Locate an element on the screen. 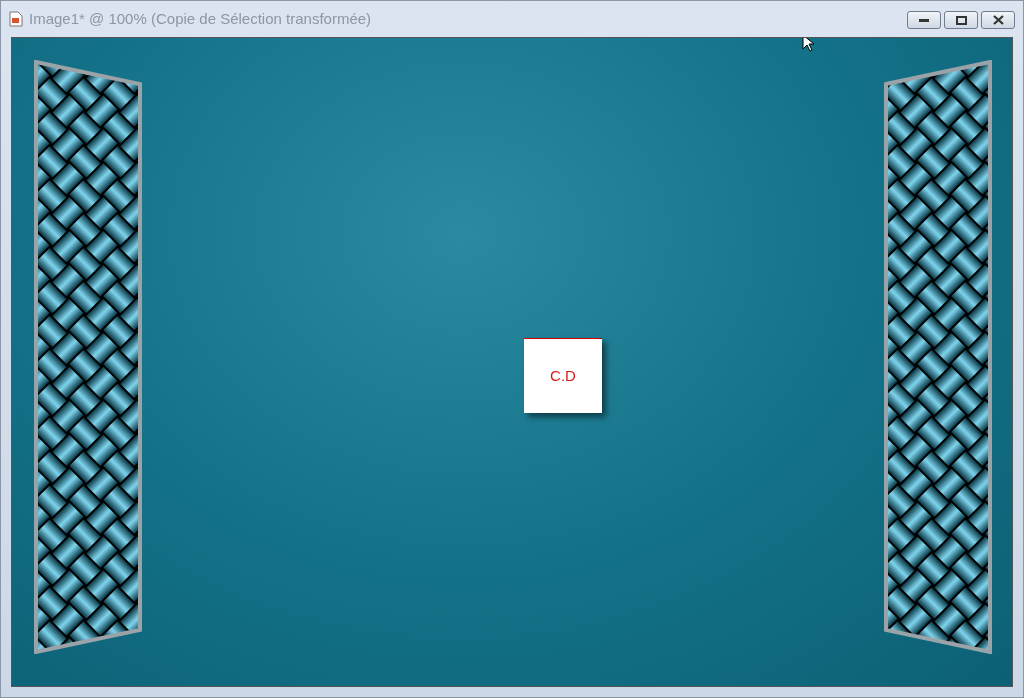 Image resolution: width=1024 pixels, height=698 pixels. minimize-button is located at coordinates (924, 20).